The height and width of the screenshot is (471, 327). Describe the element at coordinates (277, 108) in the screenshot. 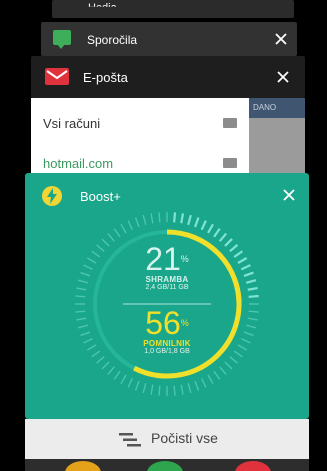

I see `side-strip-text: DANO` at that location.